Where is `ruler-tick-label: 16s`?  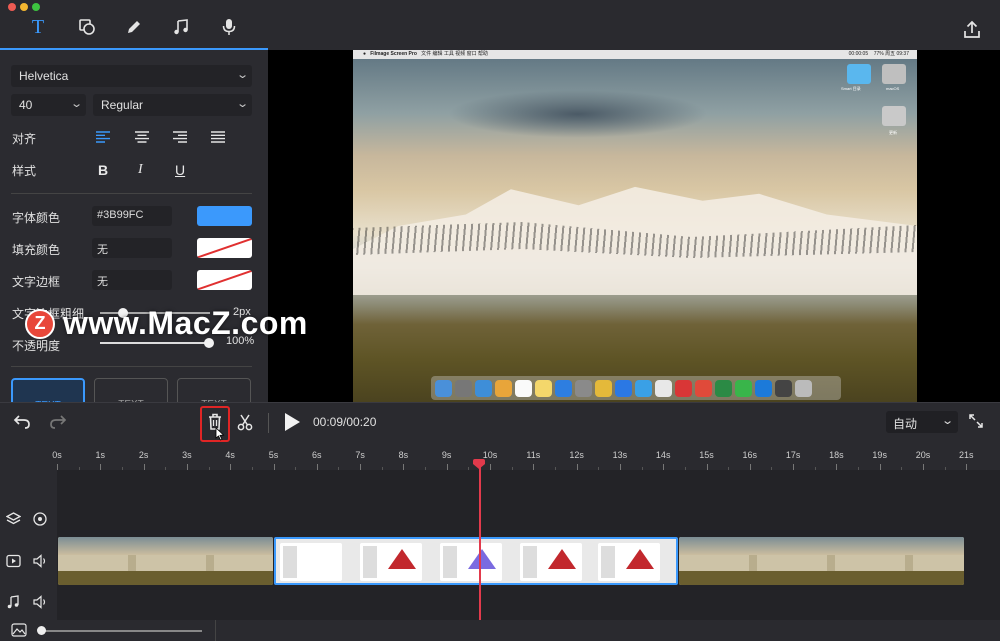 ruler-tick-label: 16s is located at coordinates (750, 455).